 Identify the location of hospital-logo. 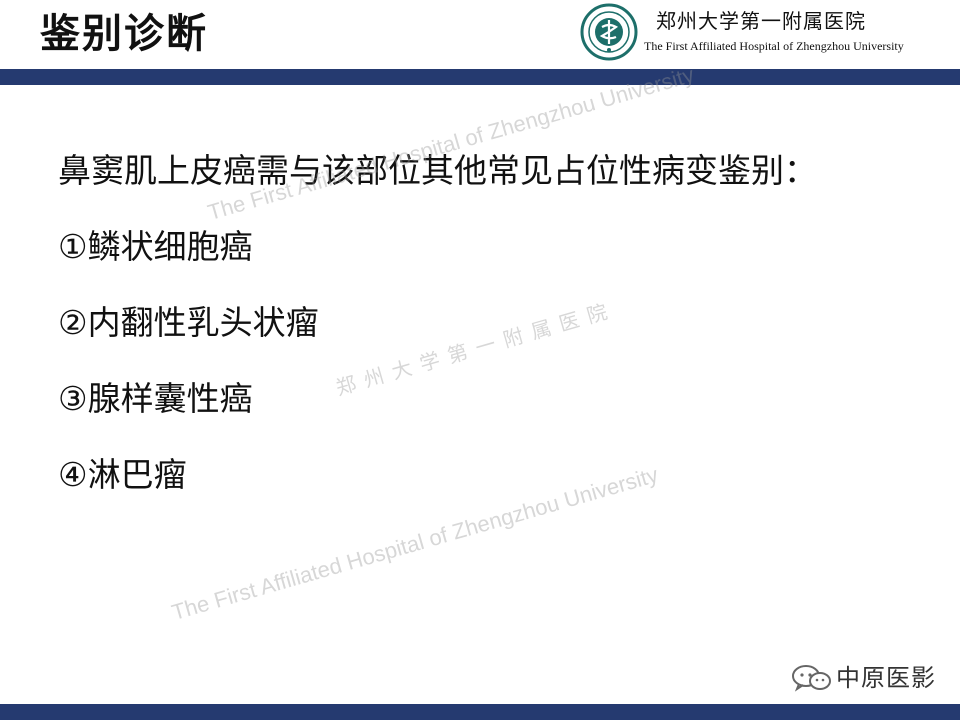
(609, 32).